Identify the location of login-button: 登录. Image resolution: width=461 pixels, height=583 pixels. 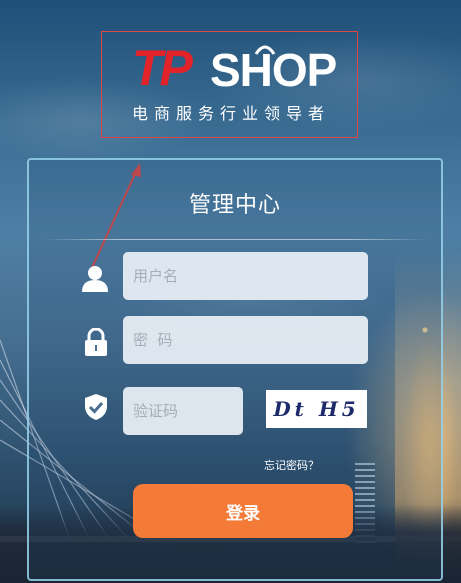
(243, 511).